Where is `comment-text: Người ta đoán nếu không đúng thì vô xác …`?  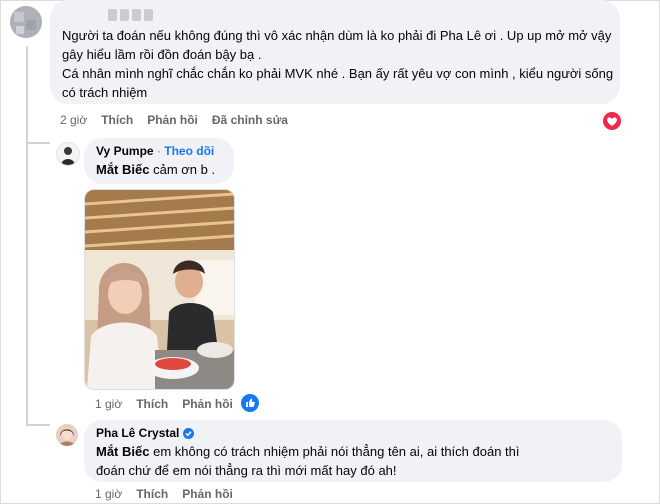
comment-text: Người ta đoán nếu không đúng thì vô xác … is located at coordinates (338, 64).